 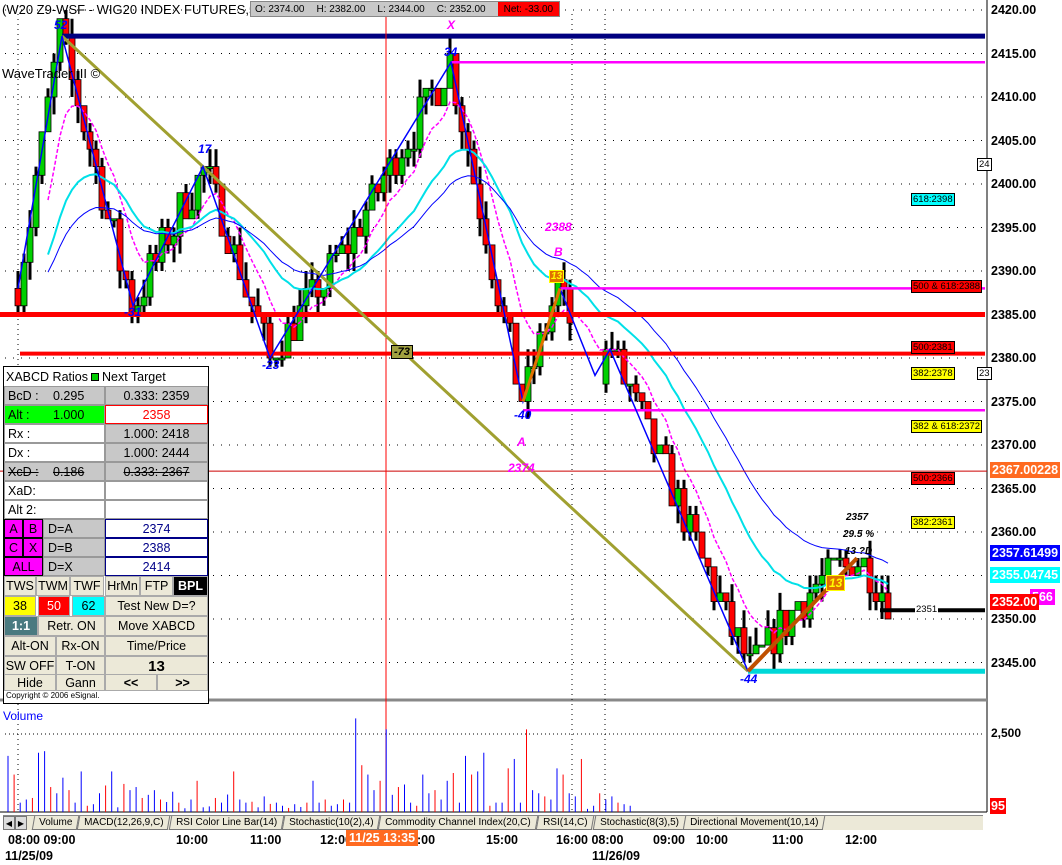 I want to click on price-axis-tick: 2420.00, so click(x=1014, y=10).